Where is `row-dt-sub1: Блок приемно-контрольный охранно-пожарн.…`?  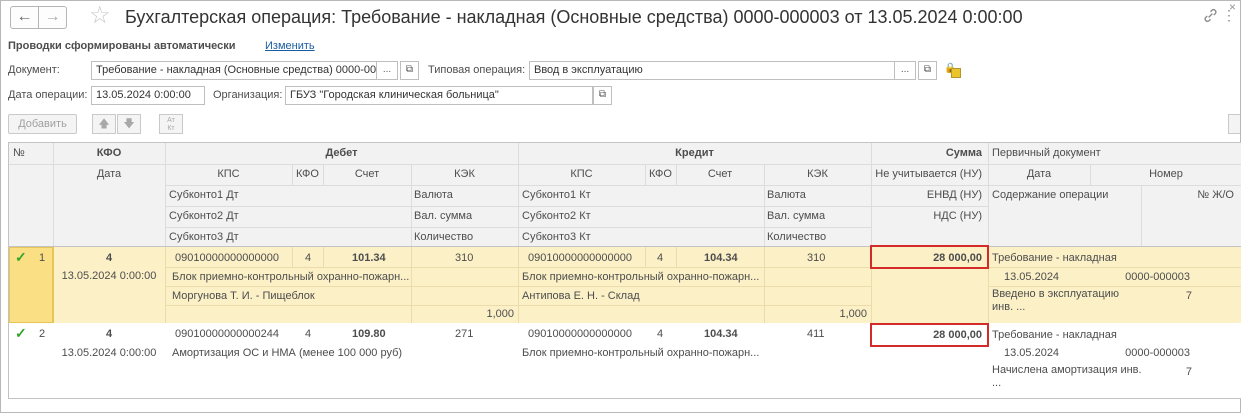
row-dt-sub1: Блок приемно-контрольный охранно-пожарн.… is located at coordinates (290, 277).